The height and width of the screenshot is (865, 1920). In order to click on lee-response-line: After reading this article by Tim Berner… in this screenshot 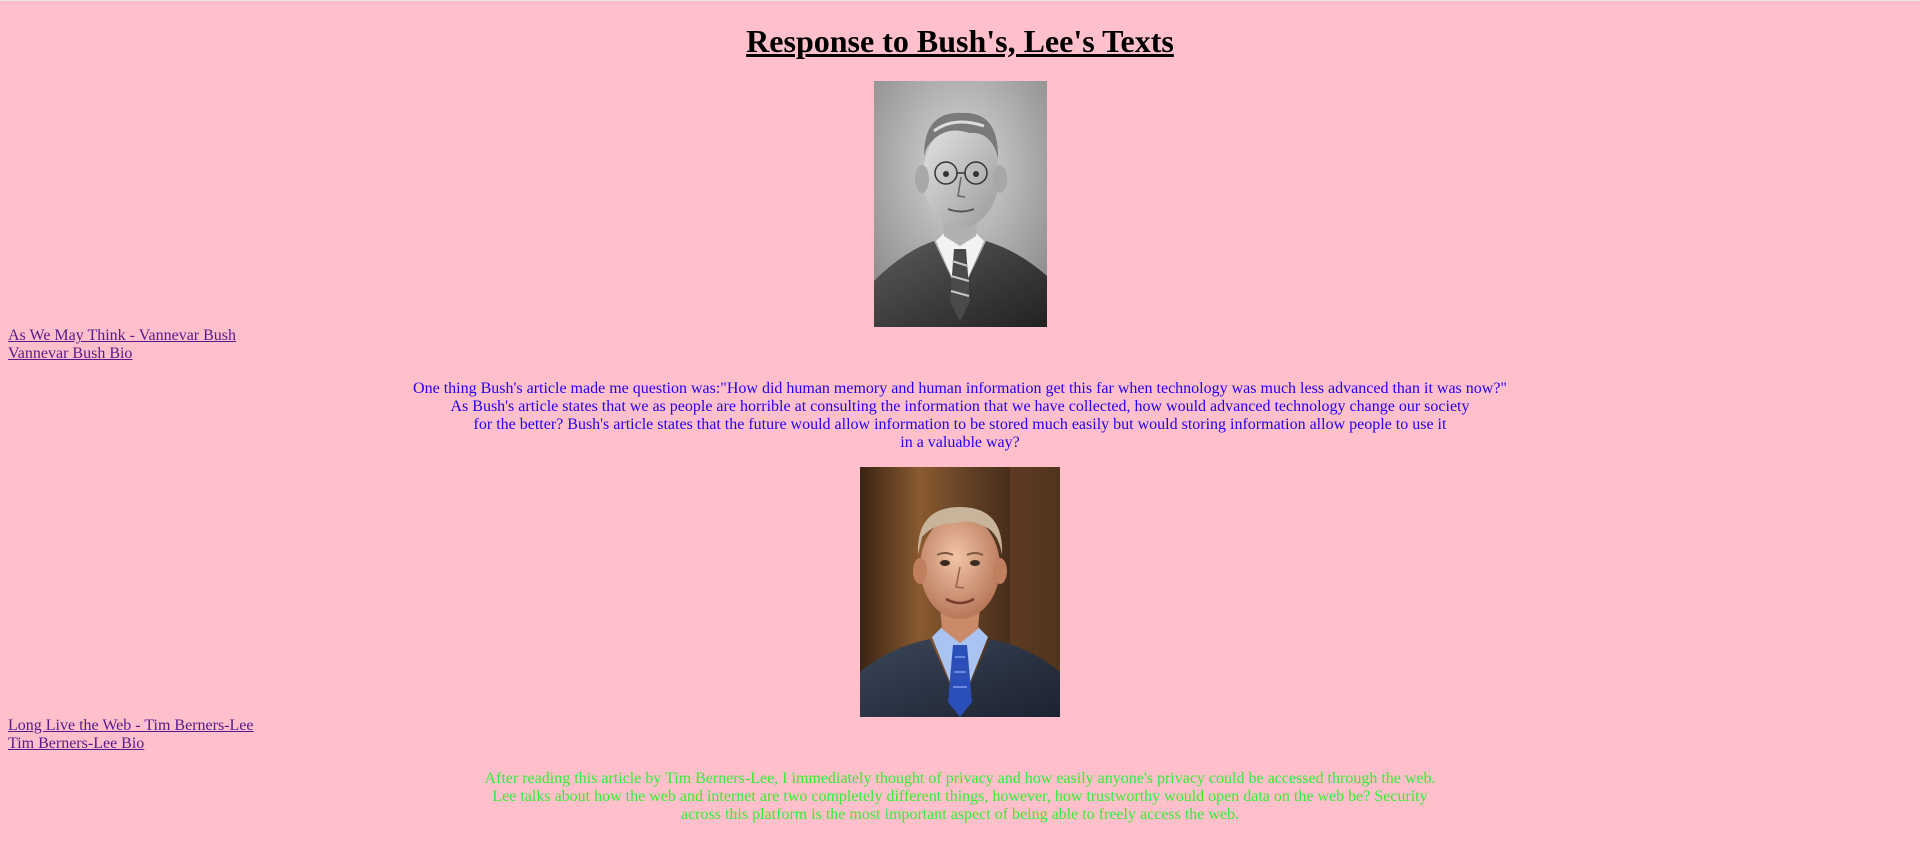, I will do `click(960, 778)`.